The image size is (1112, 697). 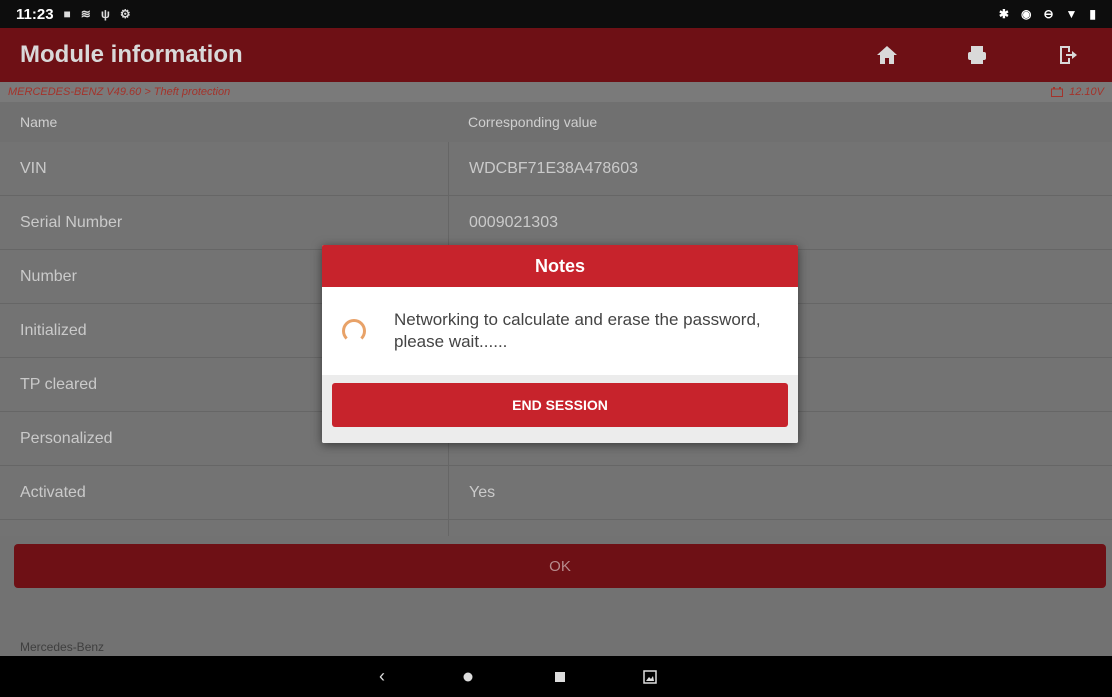 What do you see at coordinates (1086, 92) in the screenshot?
I see `voltage-value: 12.10V` at bounding box center [1086, 92].